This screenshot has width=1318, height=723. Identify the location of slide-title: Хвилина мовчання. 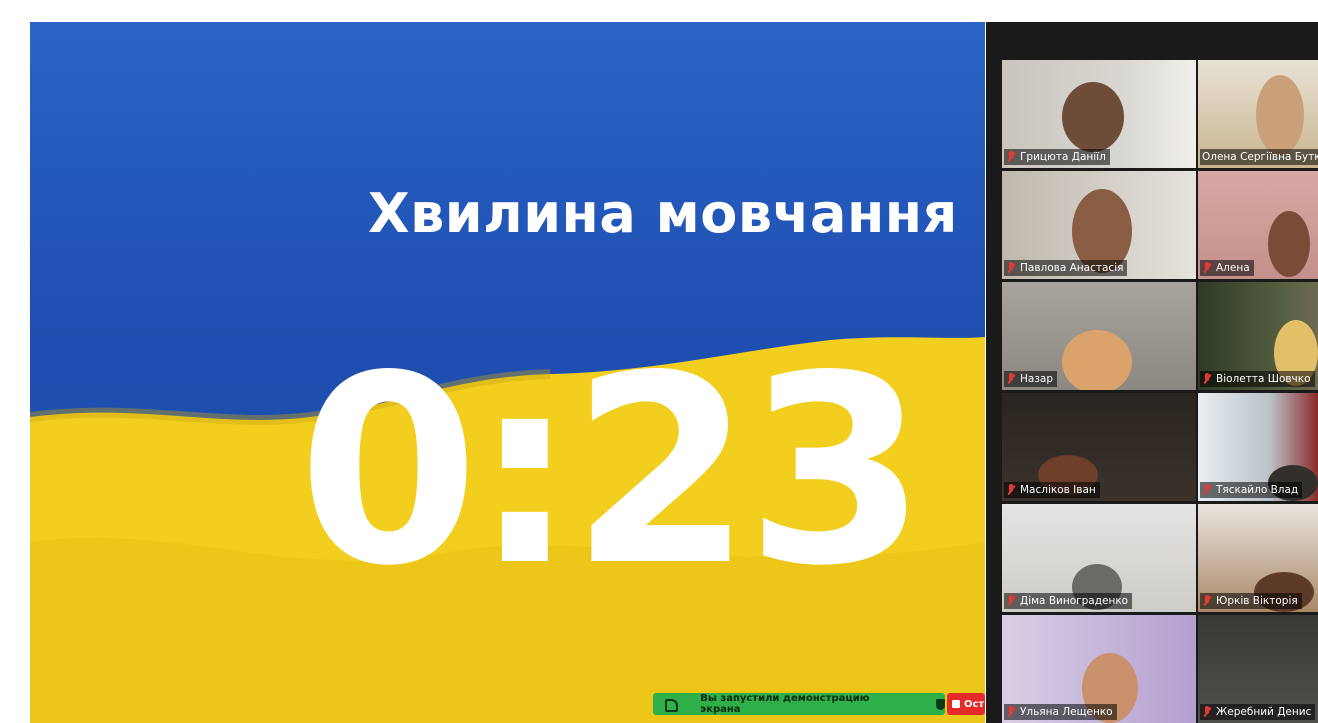
(663, 213).